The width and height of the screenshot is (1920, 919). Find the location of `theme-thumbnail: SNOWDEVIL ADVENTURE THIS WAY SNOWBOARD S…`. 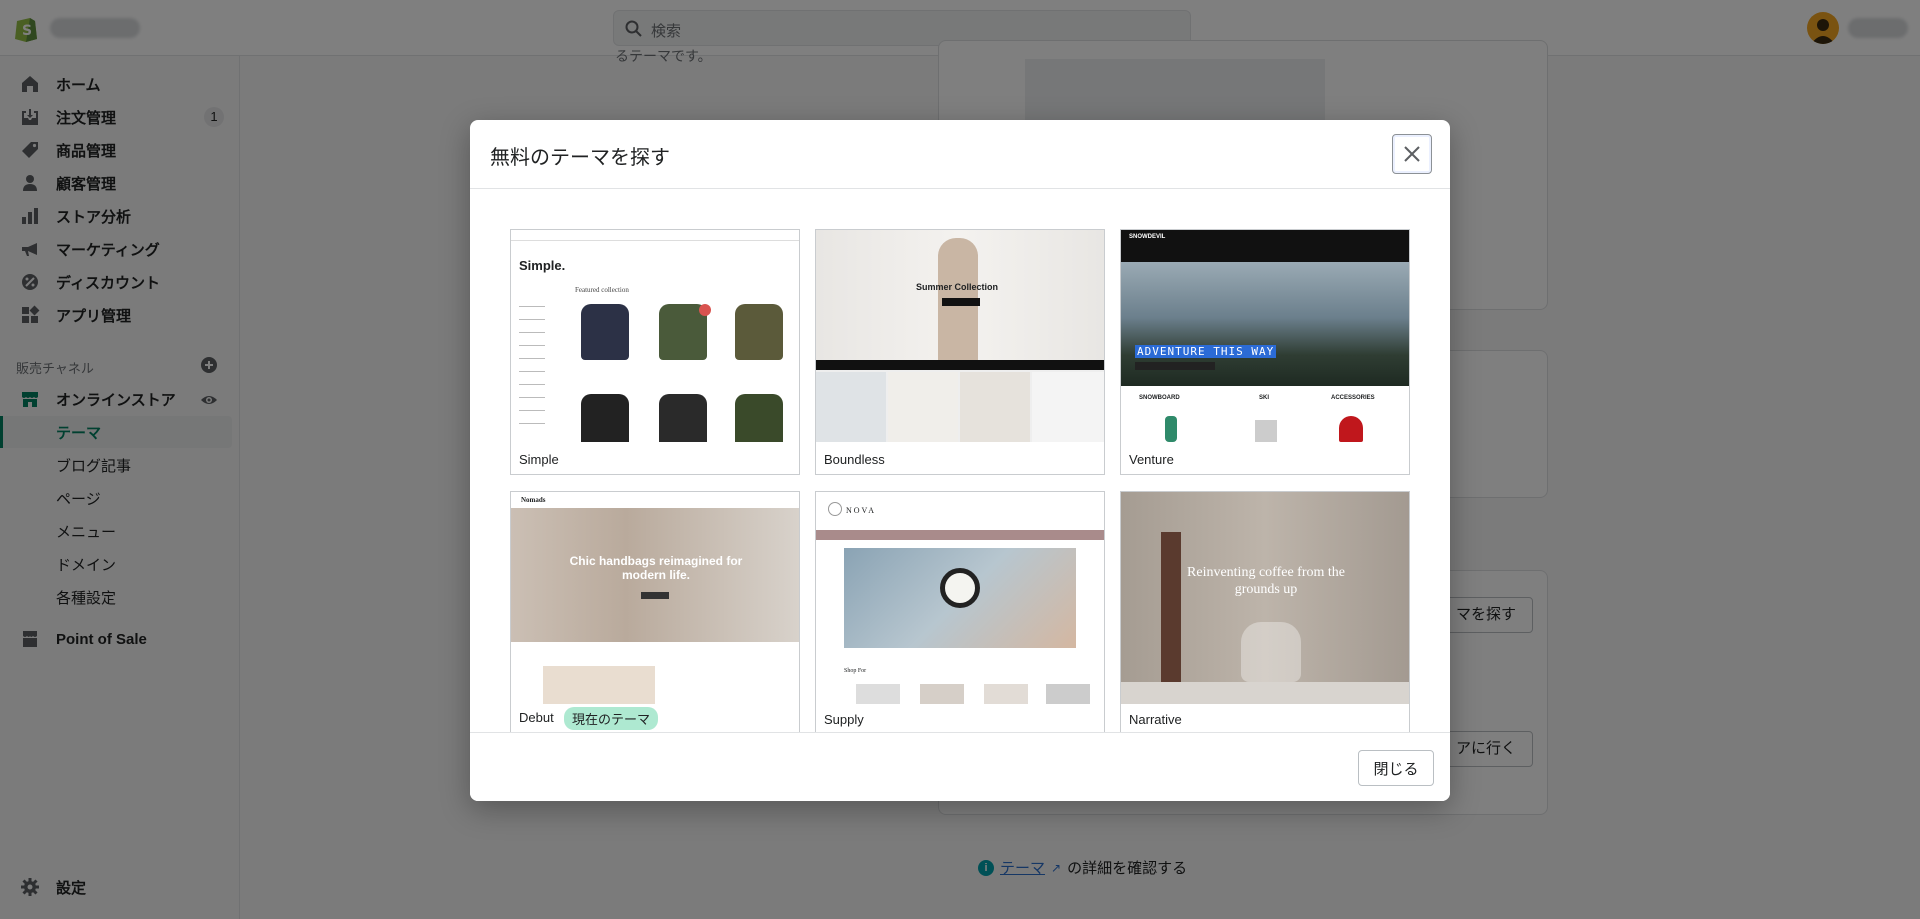

theme-thumbnail: SNOWDEVIL ADVENTURE THIS WAY SNOWBOARD S… is located at coordinates (1265, 336).